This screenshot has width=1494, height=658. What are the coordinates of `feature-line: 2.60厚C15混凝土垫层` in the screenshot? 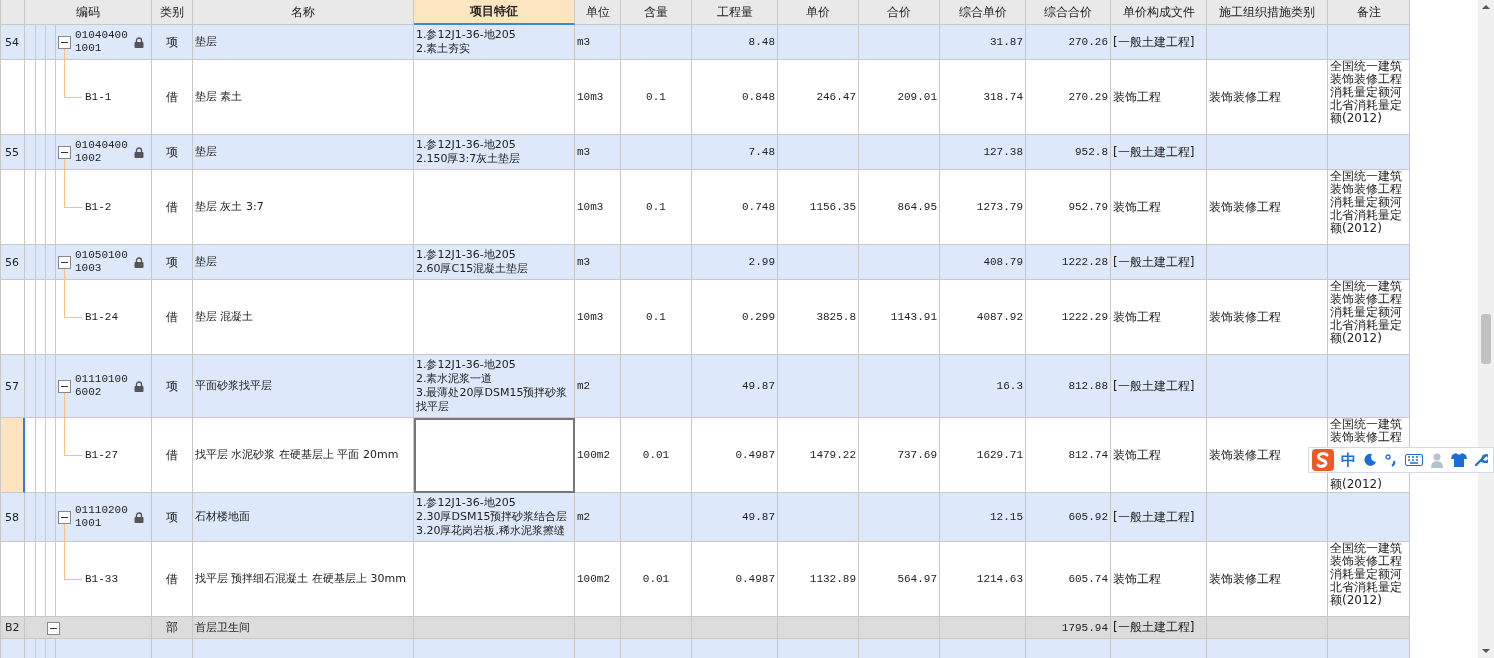 It's located at (472, 269).